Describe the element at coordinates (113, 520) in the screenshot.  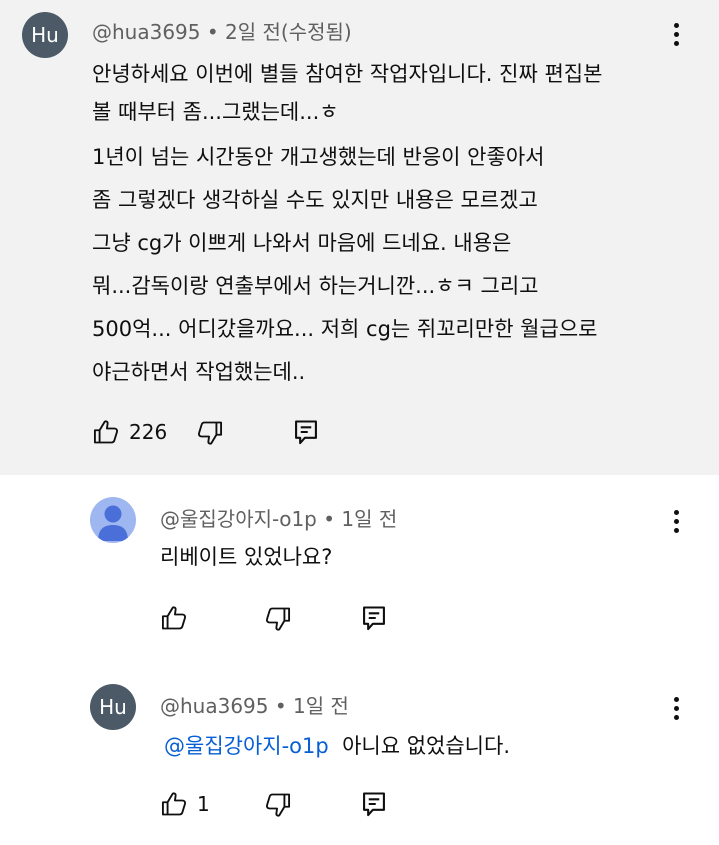
I see `default-avatar-icon` at that location.